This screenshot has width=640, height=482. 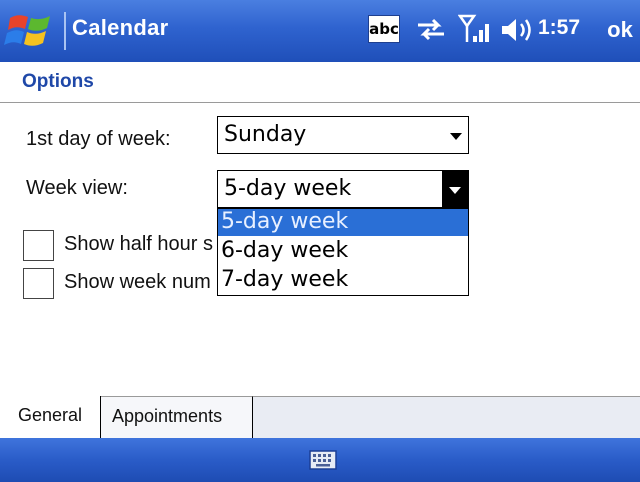 I want to click on keyboard-icon, so click(x=323, y=460).